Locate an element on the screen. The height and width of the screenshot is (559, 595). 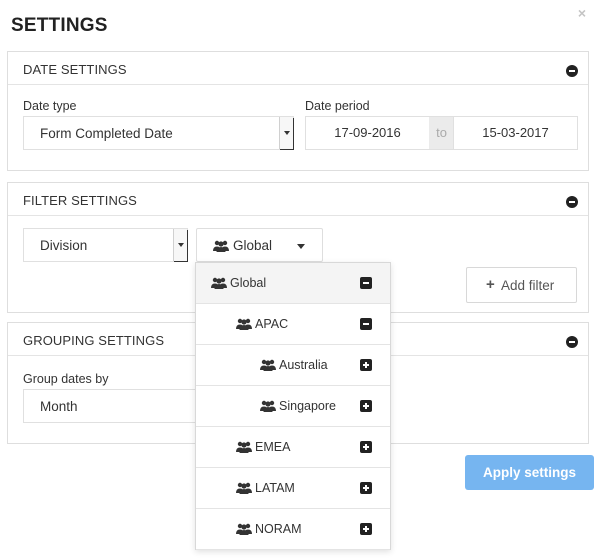
plus-icon: + is located at coordinates (490, 284).